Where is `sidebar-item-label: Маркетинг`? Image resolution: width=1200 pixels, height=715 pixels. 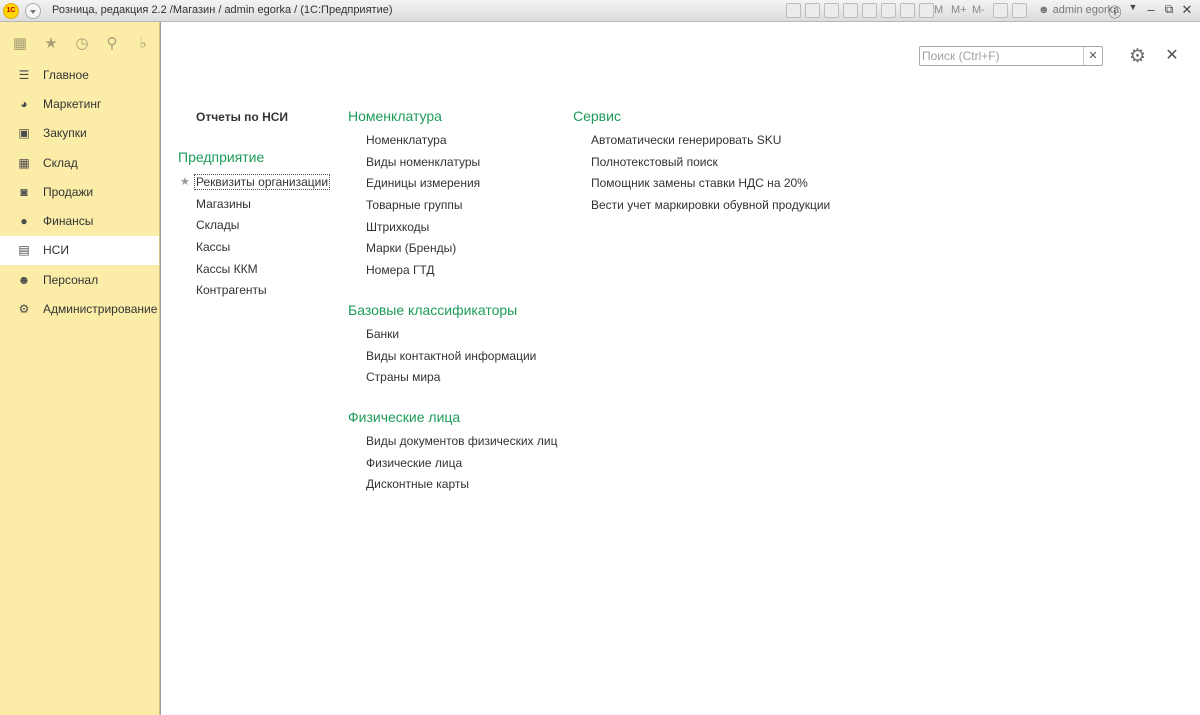
sidebar-item-label: Маркетинг is located at coordinates (72, 104).